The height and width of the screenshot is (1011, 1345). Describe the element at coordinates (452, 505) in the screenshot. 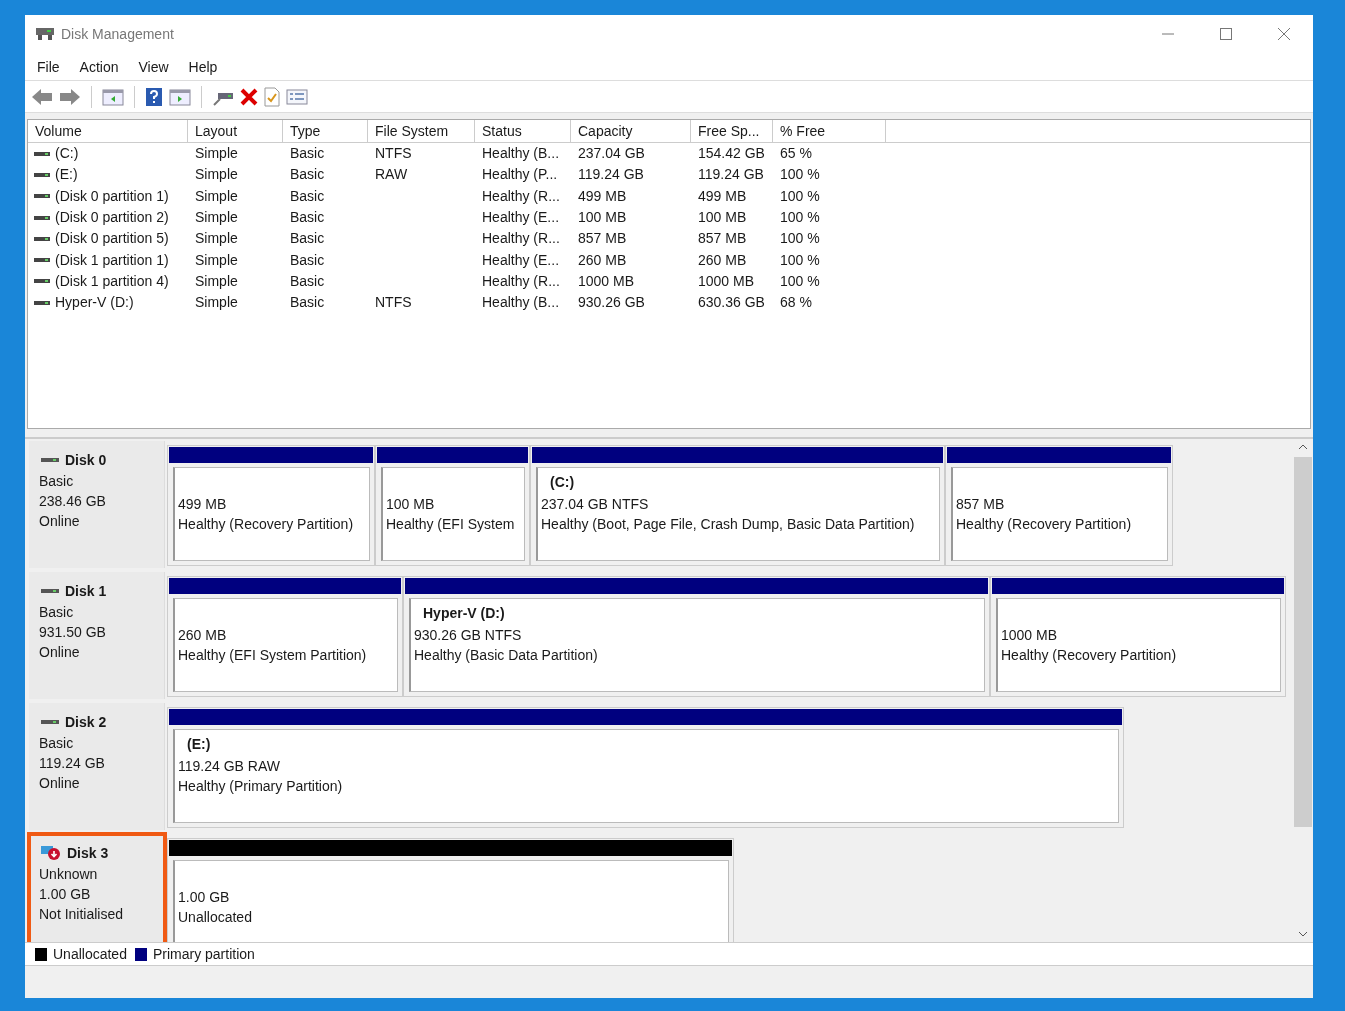

I see `partition-block: 100 MB Healthy (EFI System` at that location.